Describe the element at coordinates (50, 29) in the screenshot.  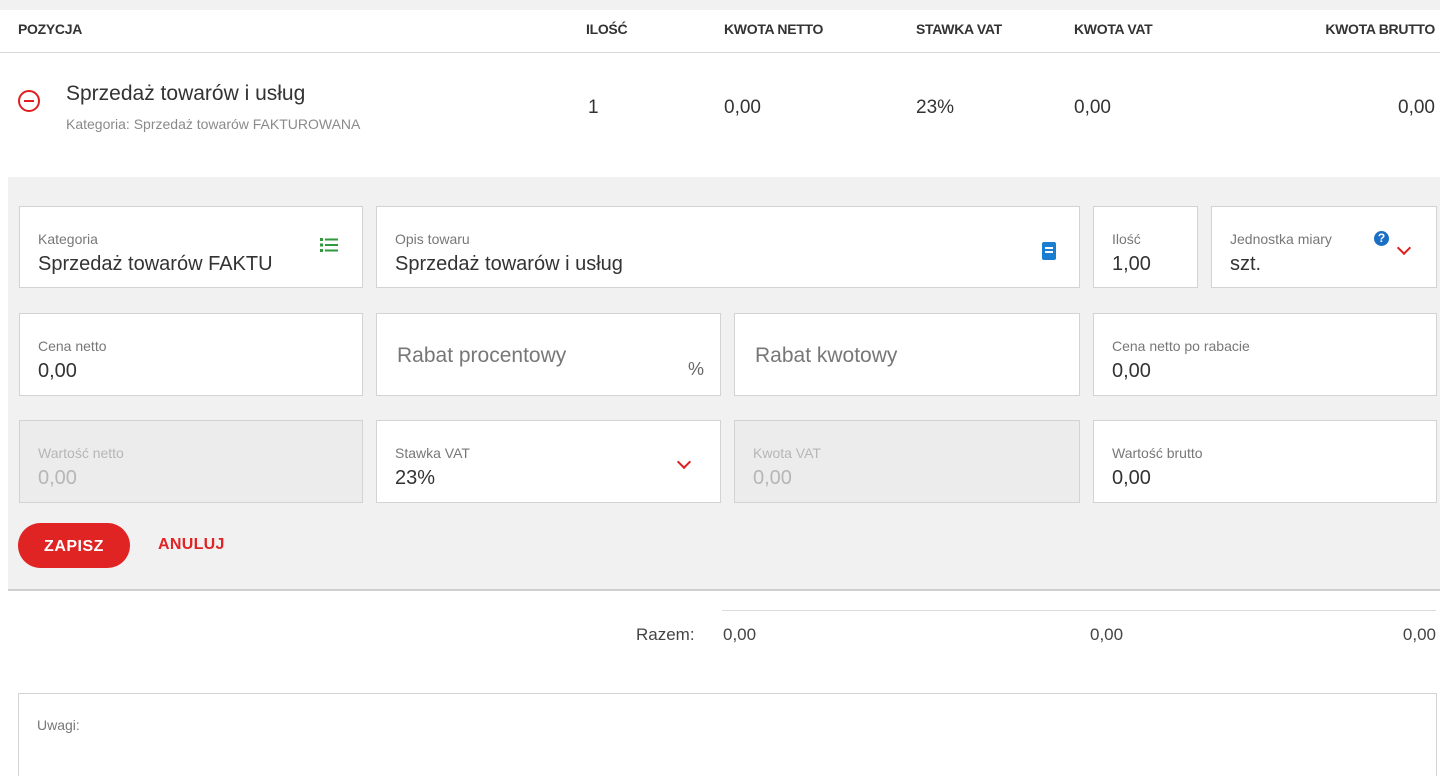
I see `header-pozycja: POZYCJA` at that location.